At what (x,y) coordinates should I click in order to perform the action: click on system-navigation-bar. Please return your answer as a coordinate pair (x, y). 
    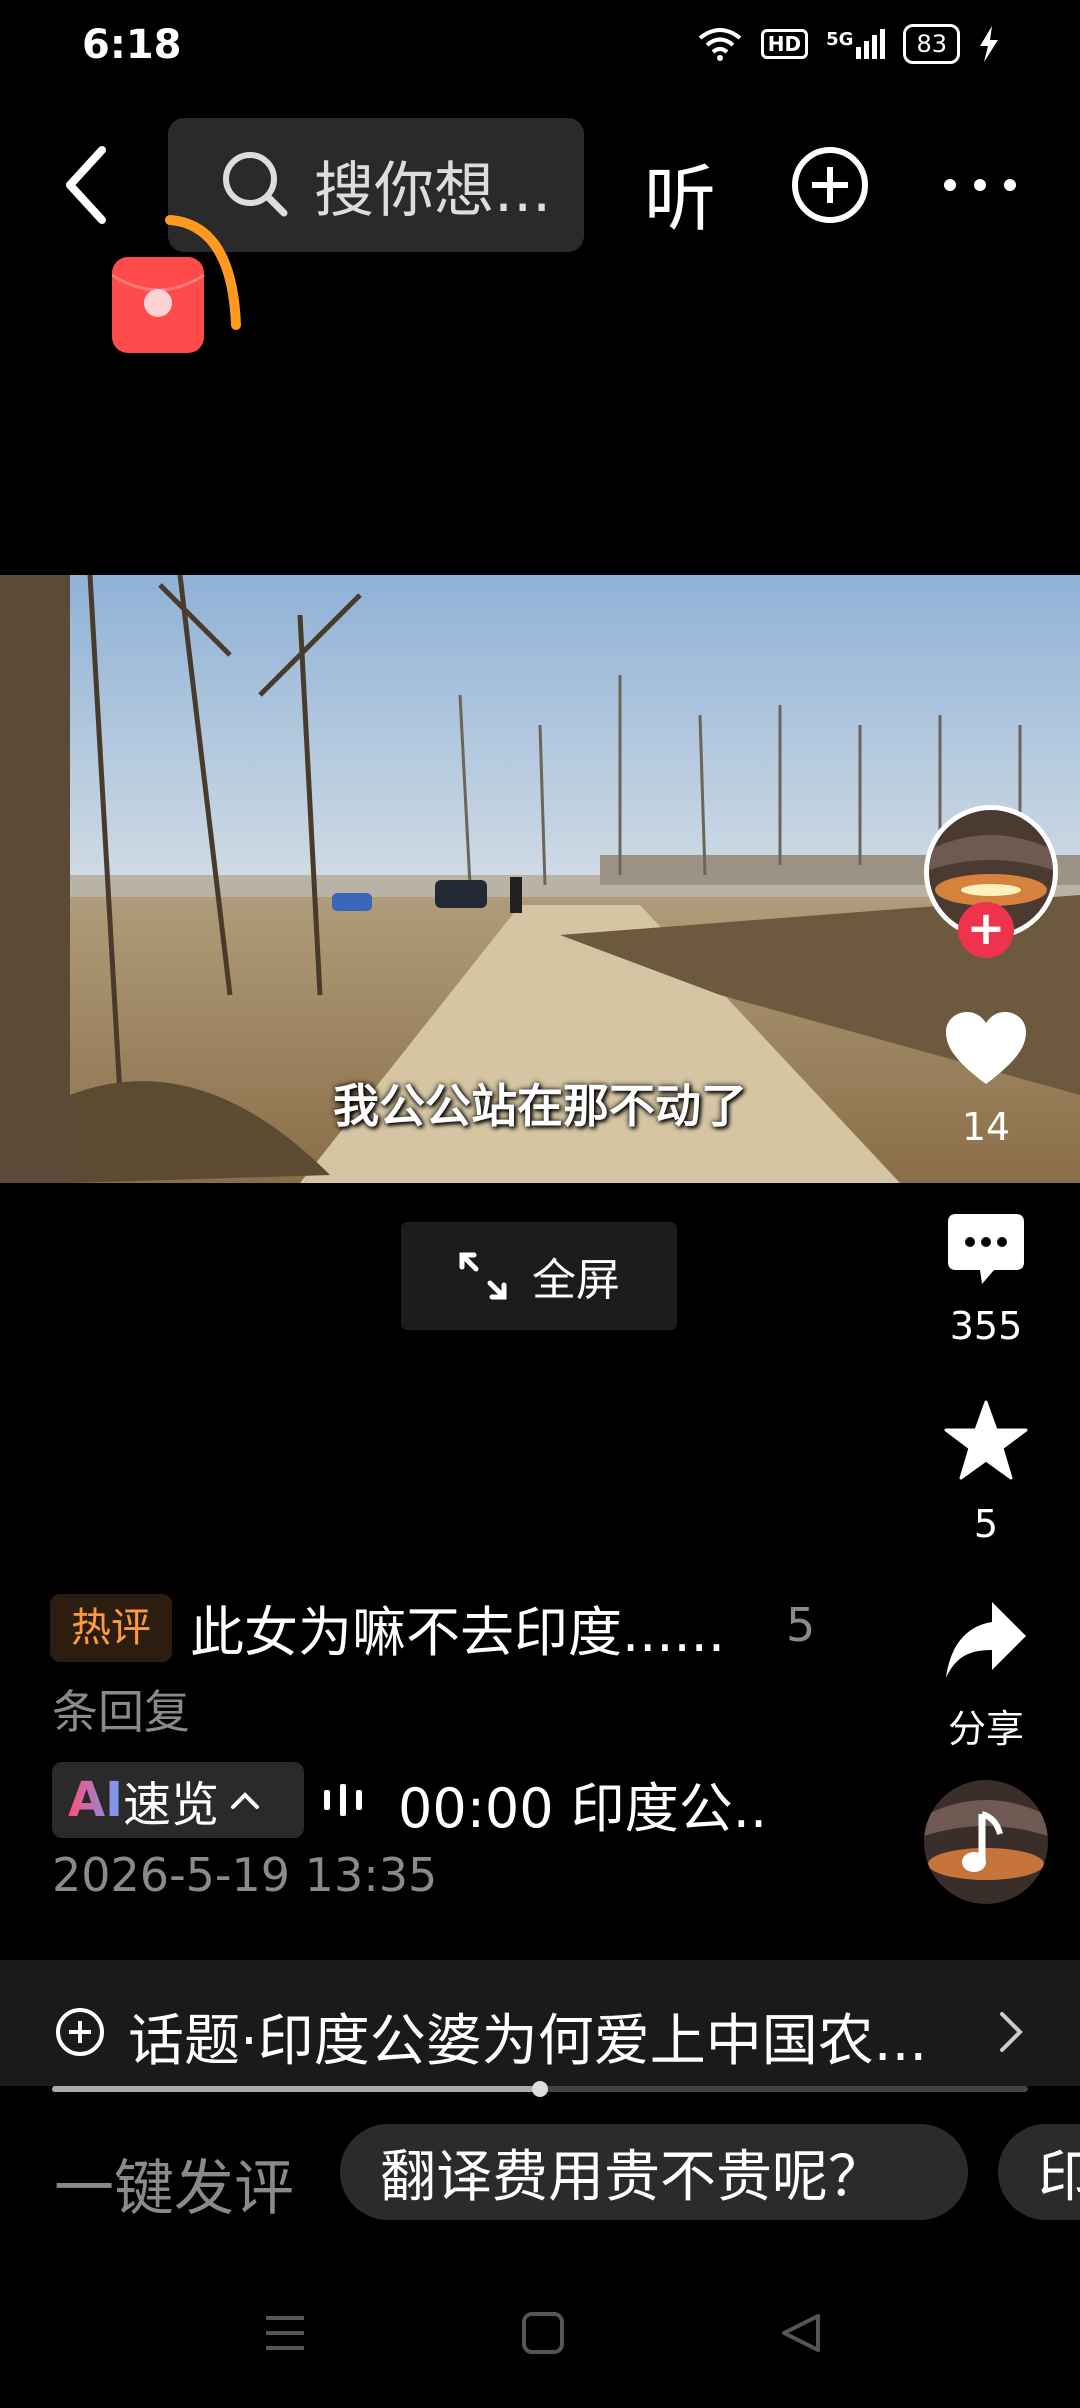
    Looking at the image, I should click on (540, 2349).